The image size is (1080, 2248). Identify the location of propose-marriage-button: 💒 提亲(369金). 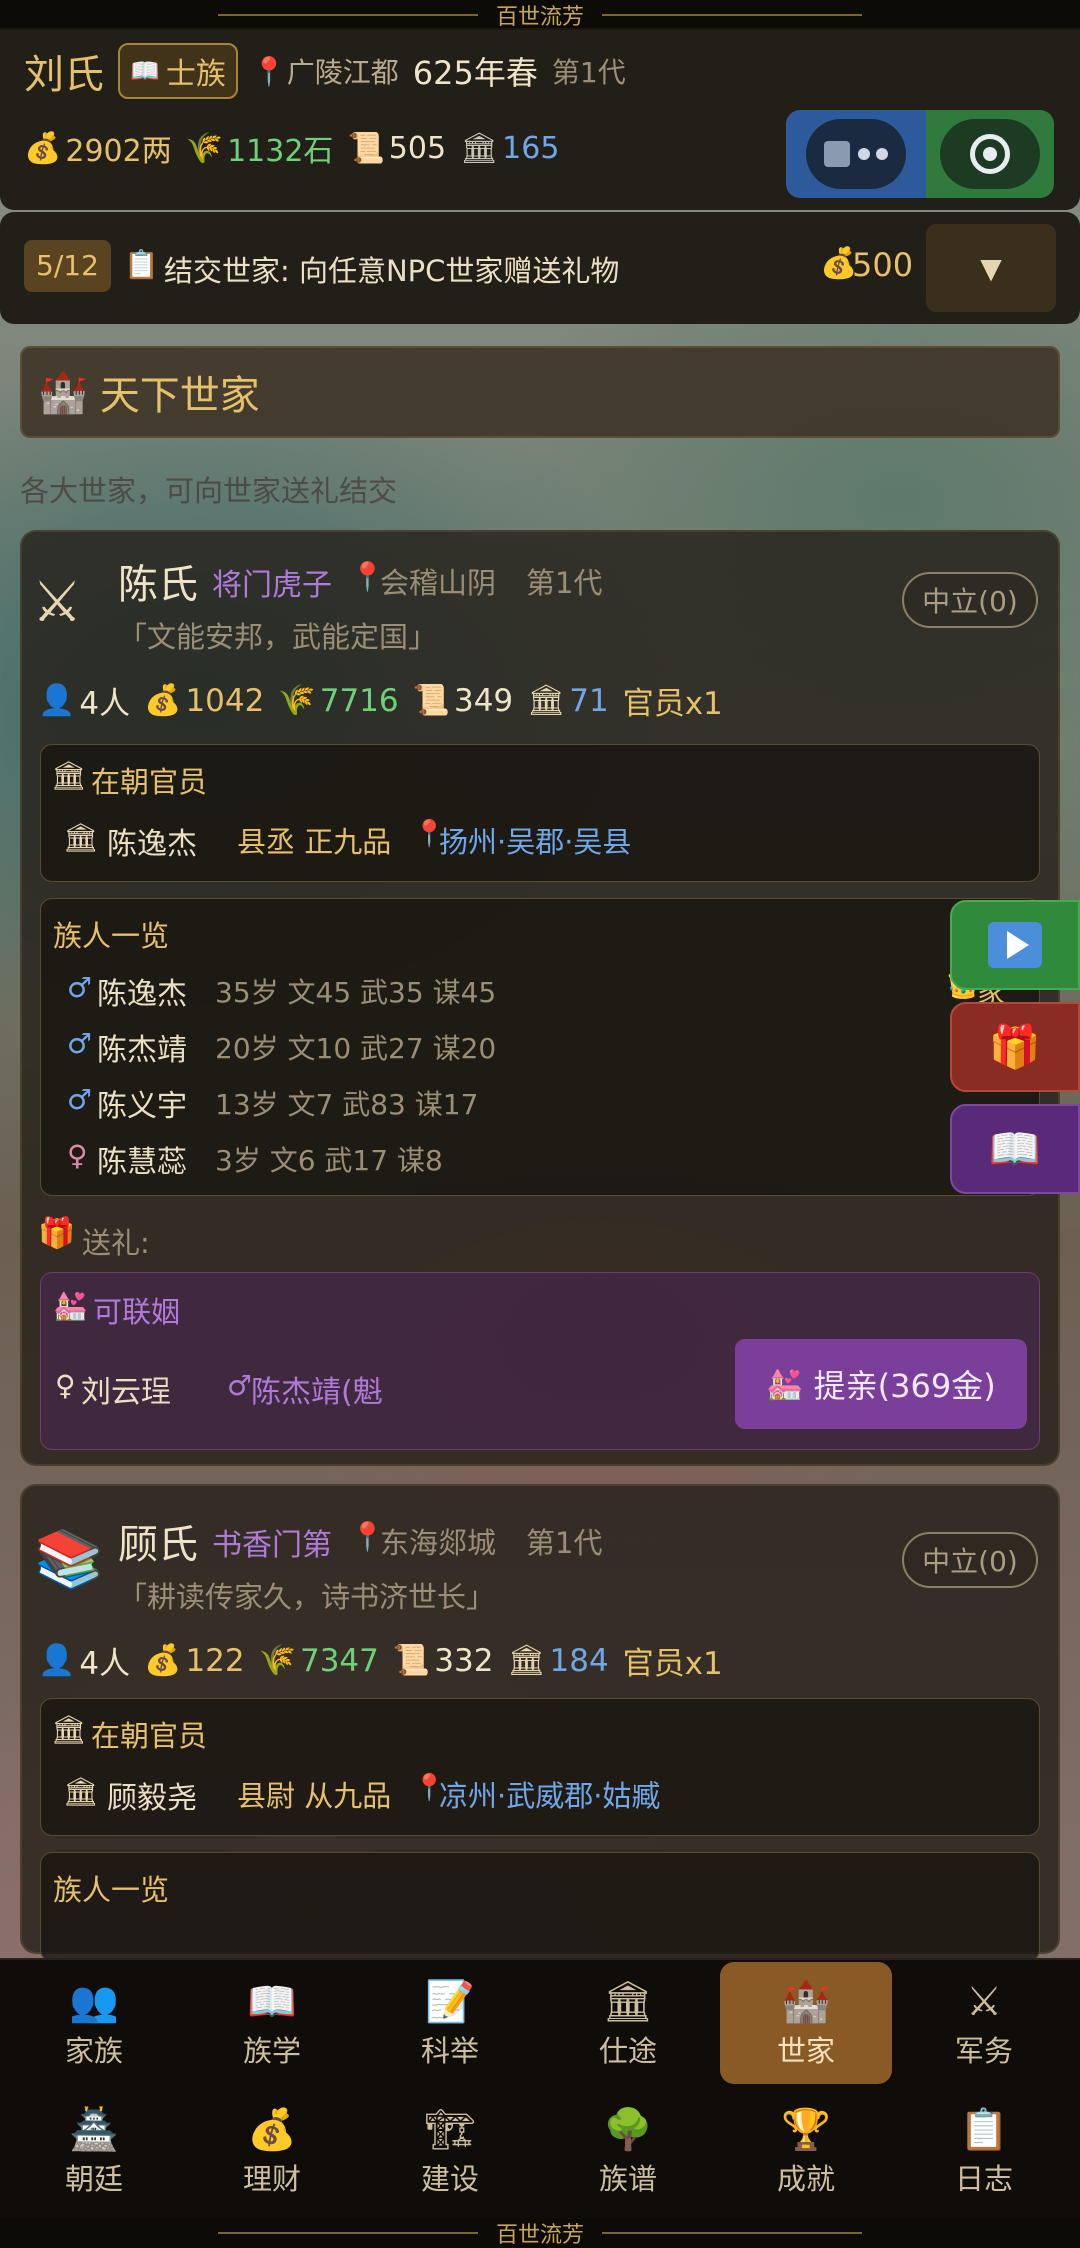
(881, 1384).